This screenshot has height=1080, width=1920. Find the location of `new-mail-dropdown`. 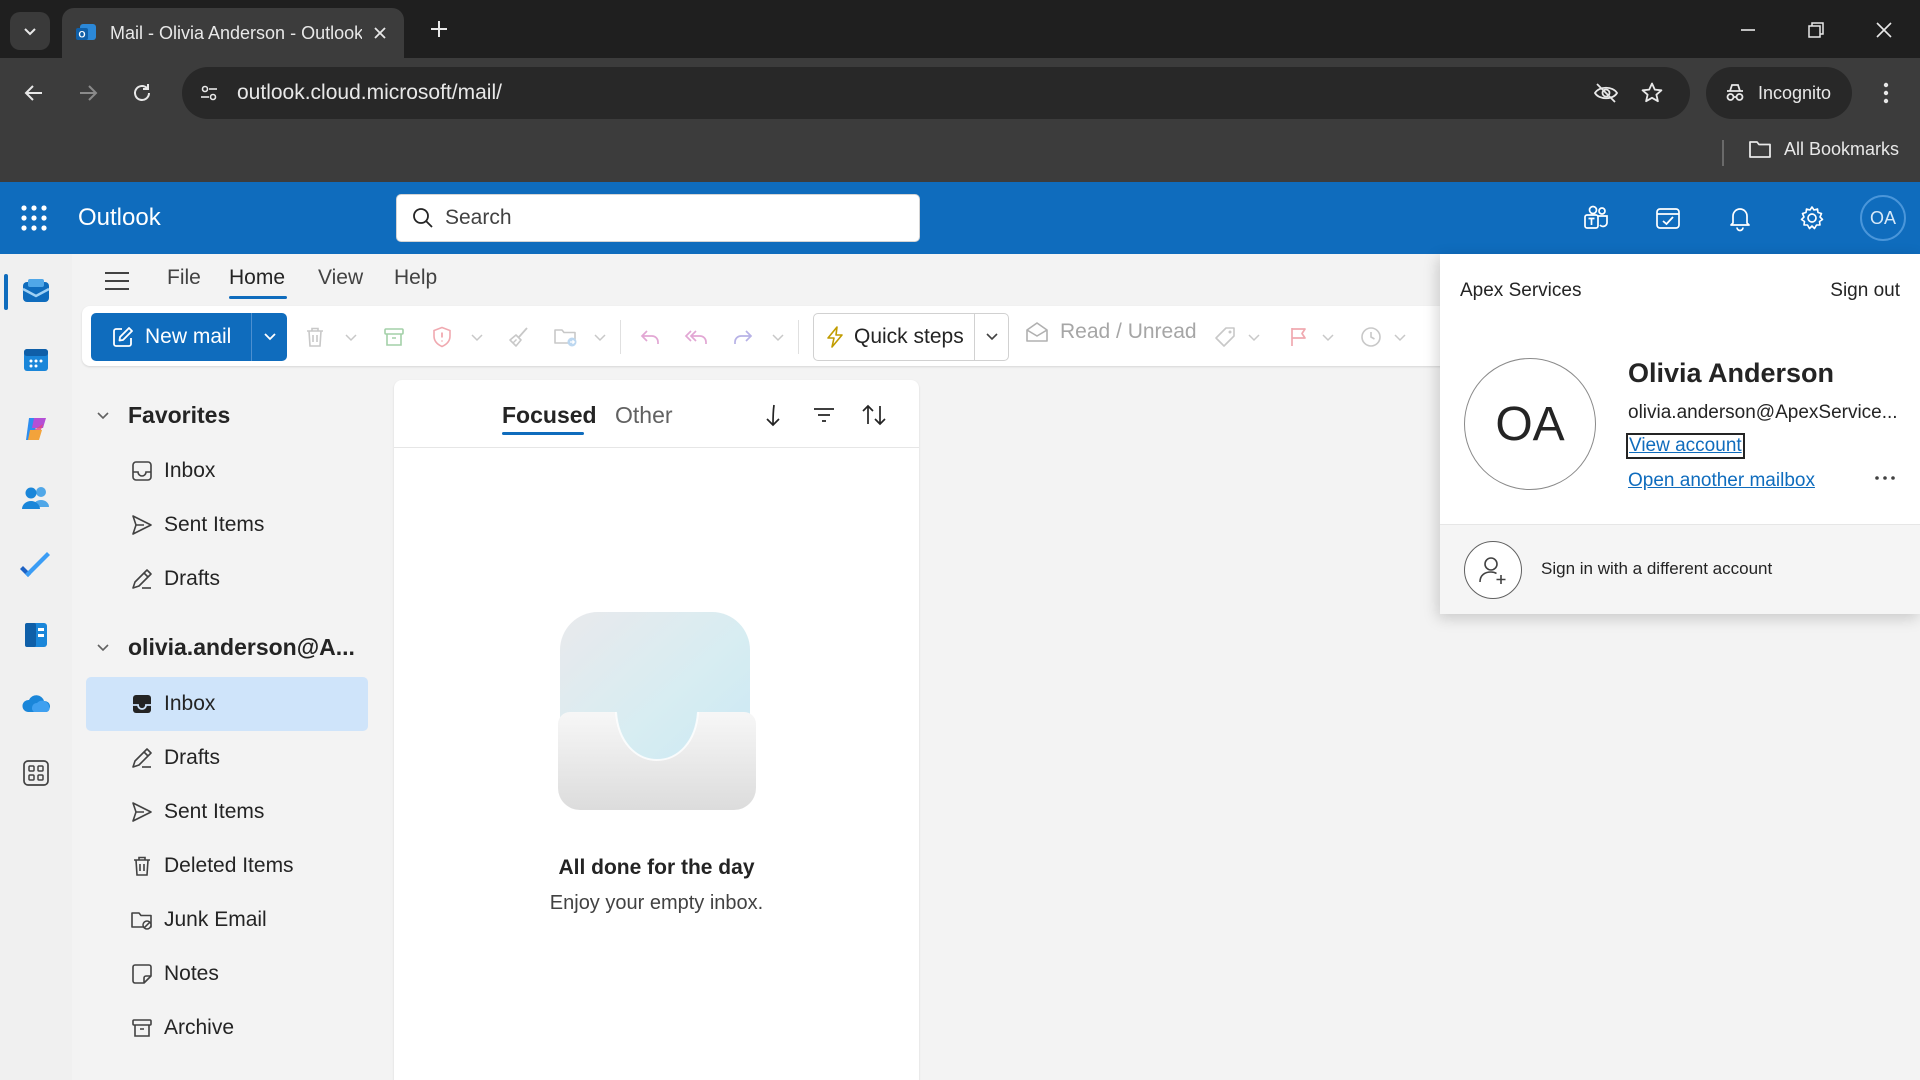

new-mail-dropdown is located at coordinates (269, 337).